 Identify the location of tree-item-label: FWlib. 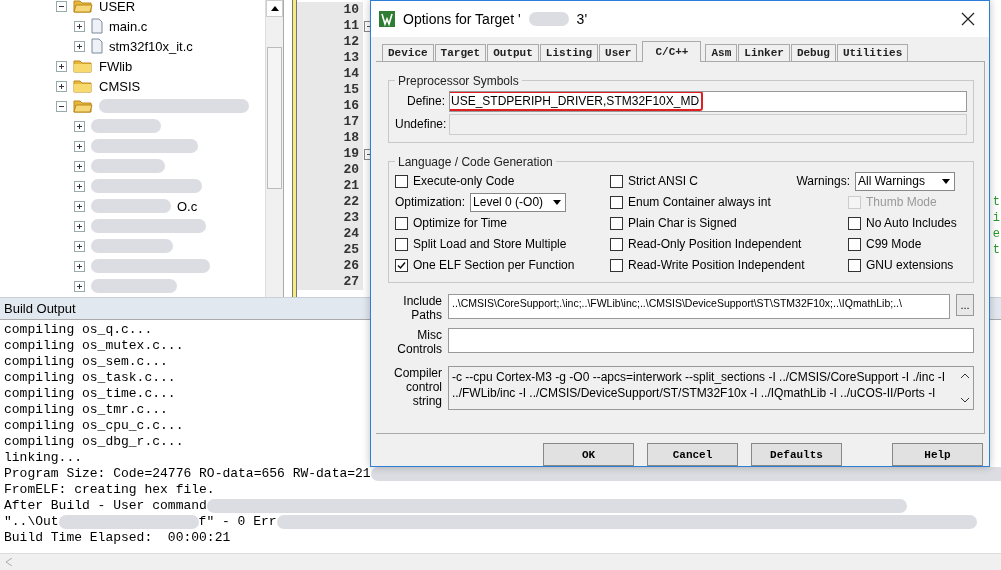
(116, 66).